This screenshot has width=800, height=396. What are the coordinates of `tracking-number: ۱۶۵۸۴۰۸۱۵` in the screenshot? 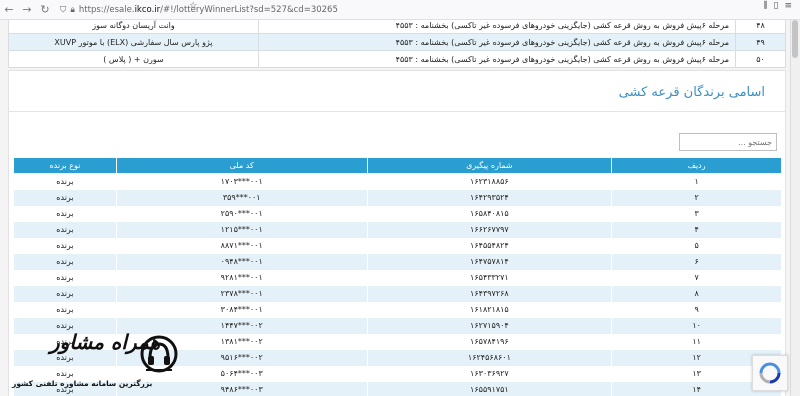 It's located at (489, 213).